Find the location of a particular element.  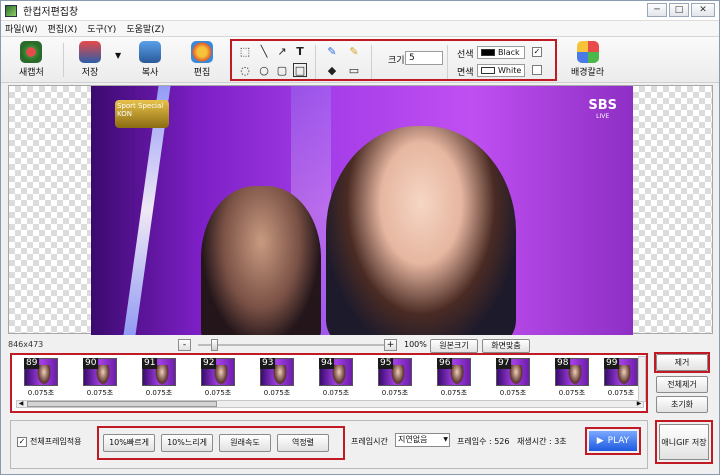

all-frames-label: 전체프레임적용 is located at coordinates (56, 441).